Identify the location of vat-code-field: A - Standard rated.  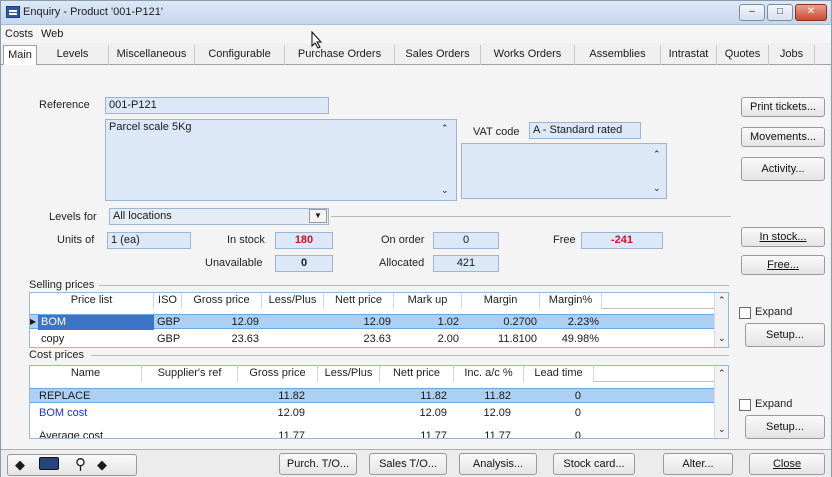
(585, 130).